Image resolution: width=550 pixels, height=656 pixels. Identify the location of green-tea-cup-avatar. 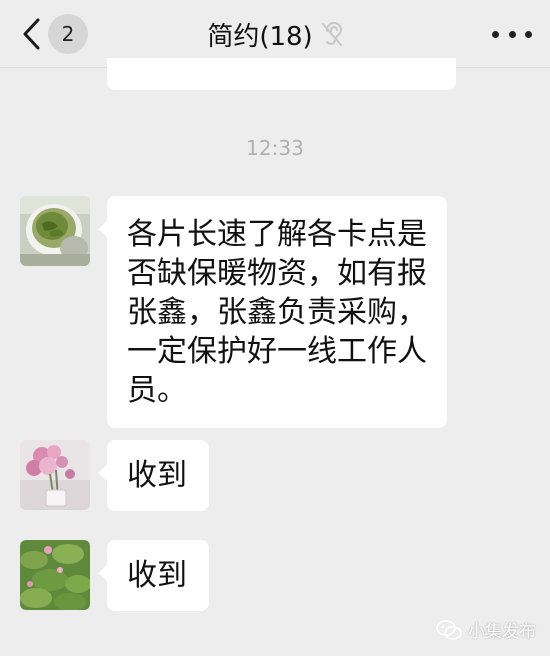
(55, 231).